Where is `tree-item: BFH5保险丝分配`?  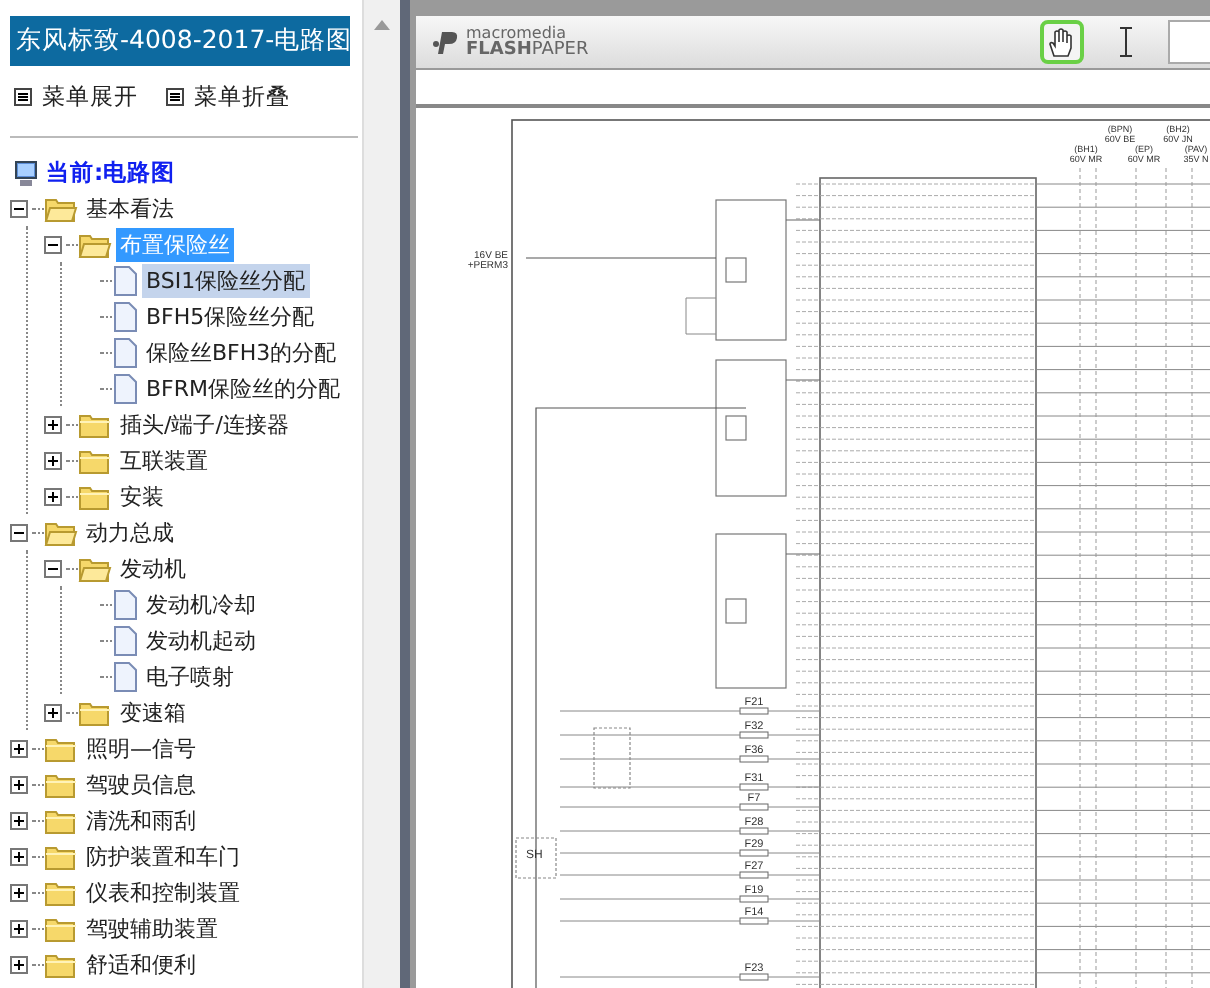 tree-item: BFH5保险丝分配 is located at coordinates (230, 316).